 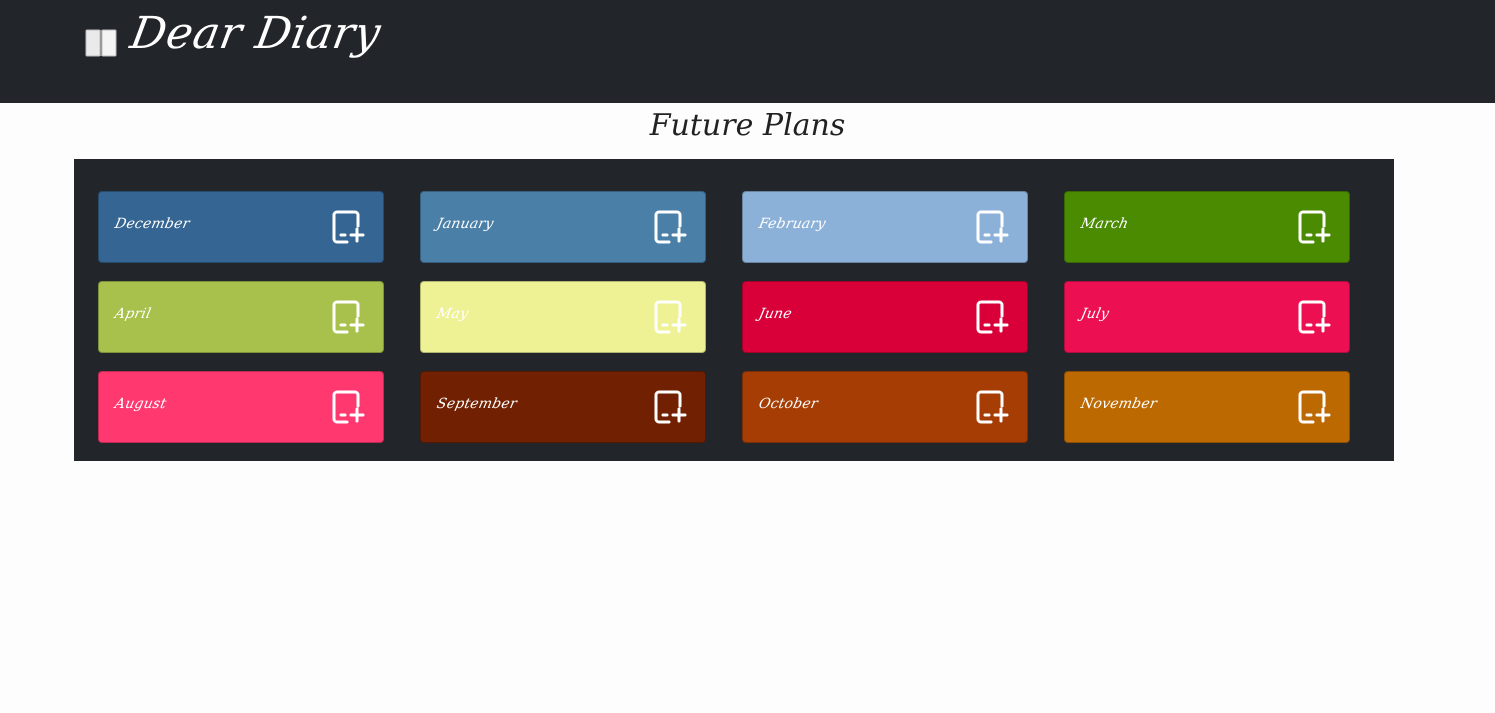 I want to click on month-card-label: October, so click(x=788, y=404).